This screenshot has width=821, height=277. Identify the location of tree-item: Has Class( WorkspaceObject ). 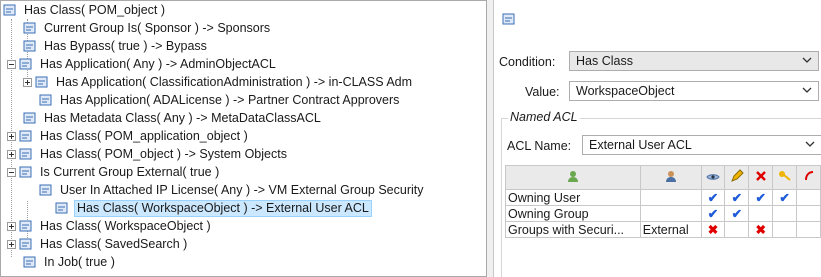
(110, 226).